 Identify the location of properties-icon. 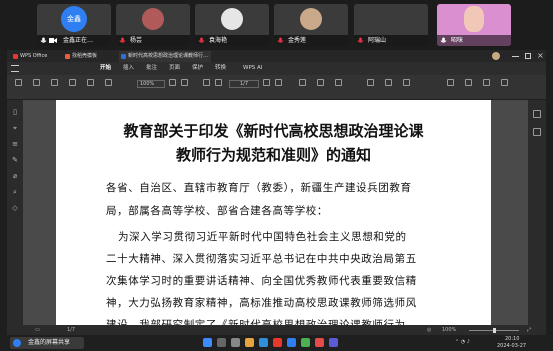
(537, 114).